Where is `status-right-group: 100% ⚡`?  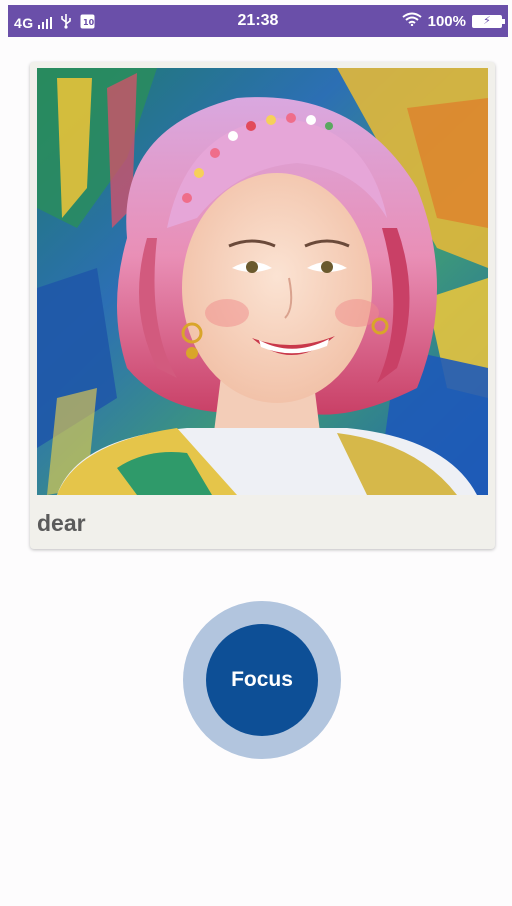
status-right-group: 100% ⚡ is located at coordinates (453, 21).